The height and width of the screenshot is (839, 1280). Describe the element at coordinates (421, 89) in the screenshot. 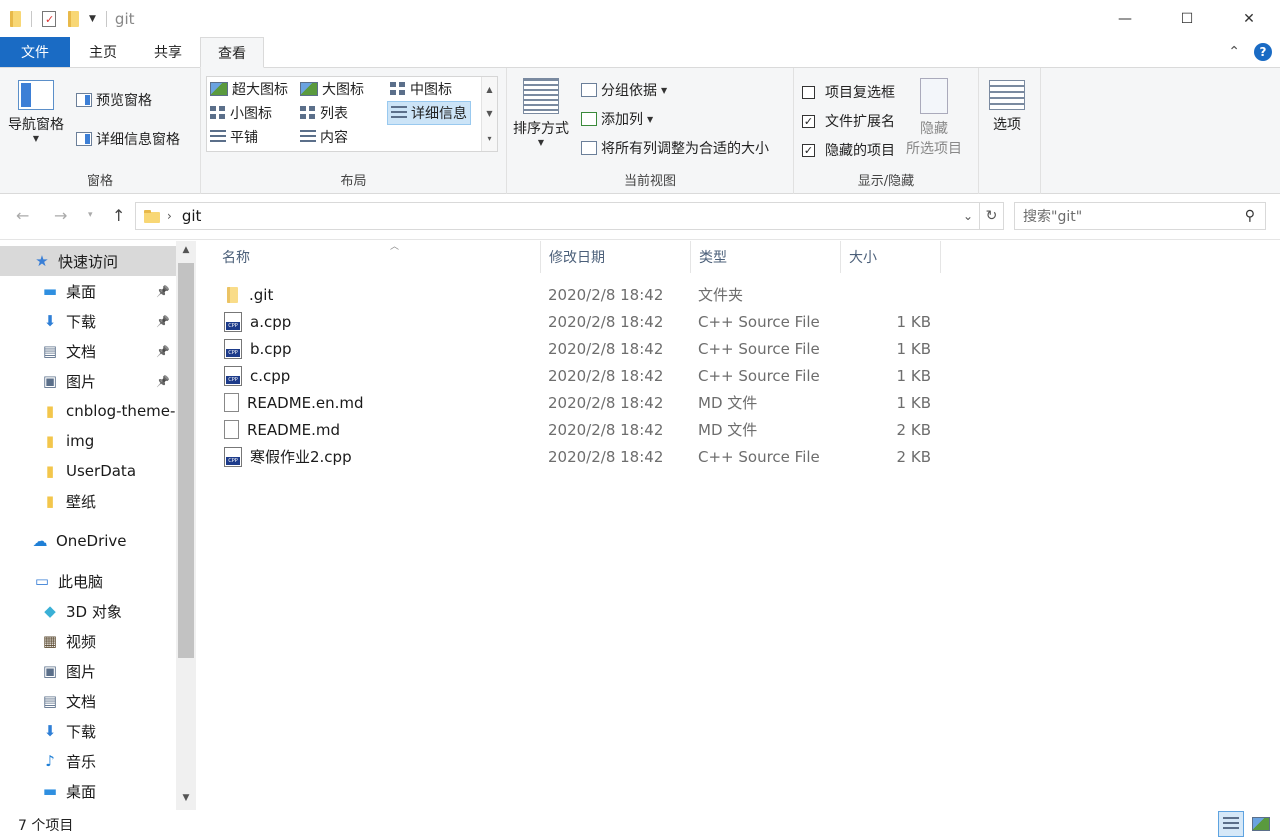

I see `layout-medium-icons: 中图标` at that location.